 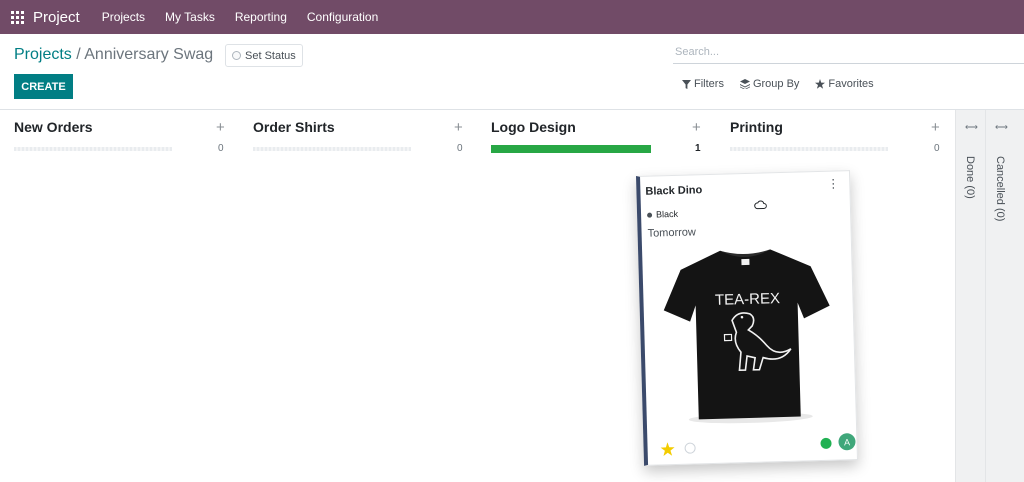 I want to click on search-input, so click(x=848, y=52).